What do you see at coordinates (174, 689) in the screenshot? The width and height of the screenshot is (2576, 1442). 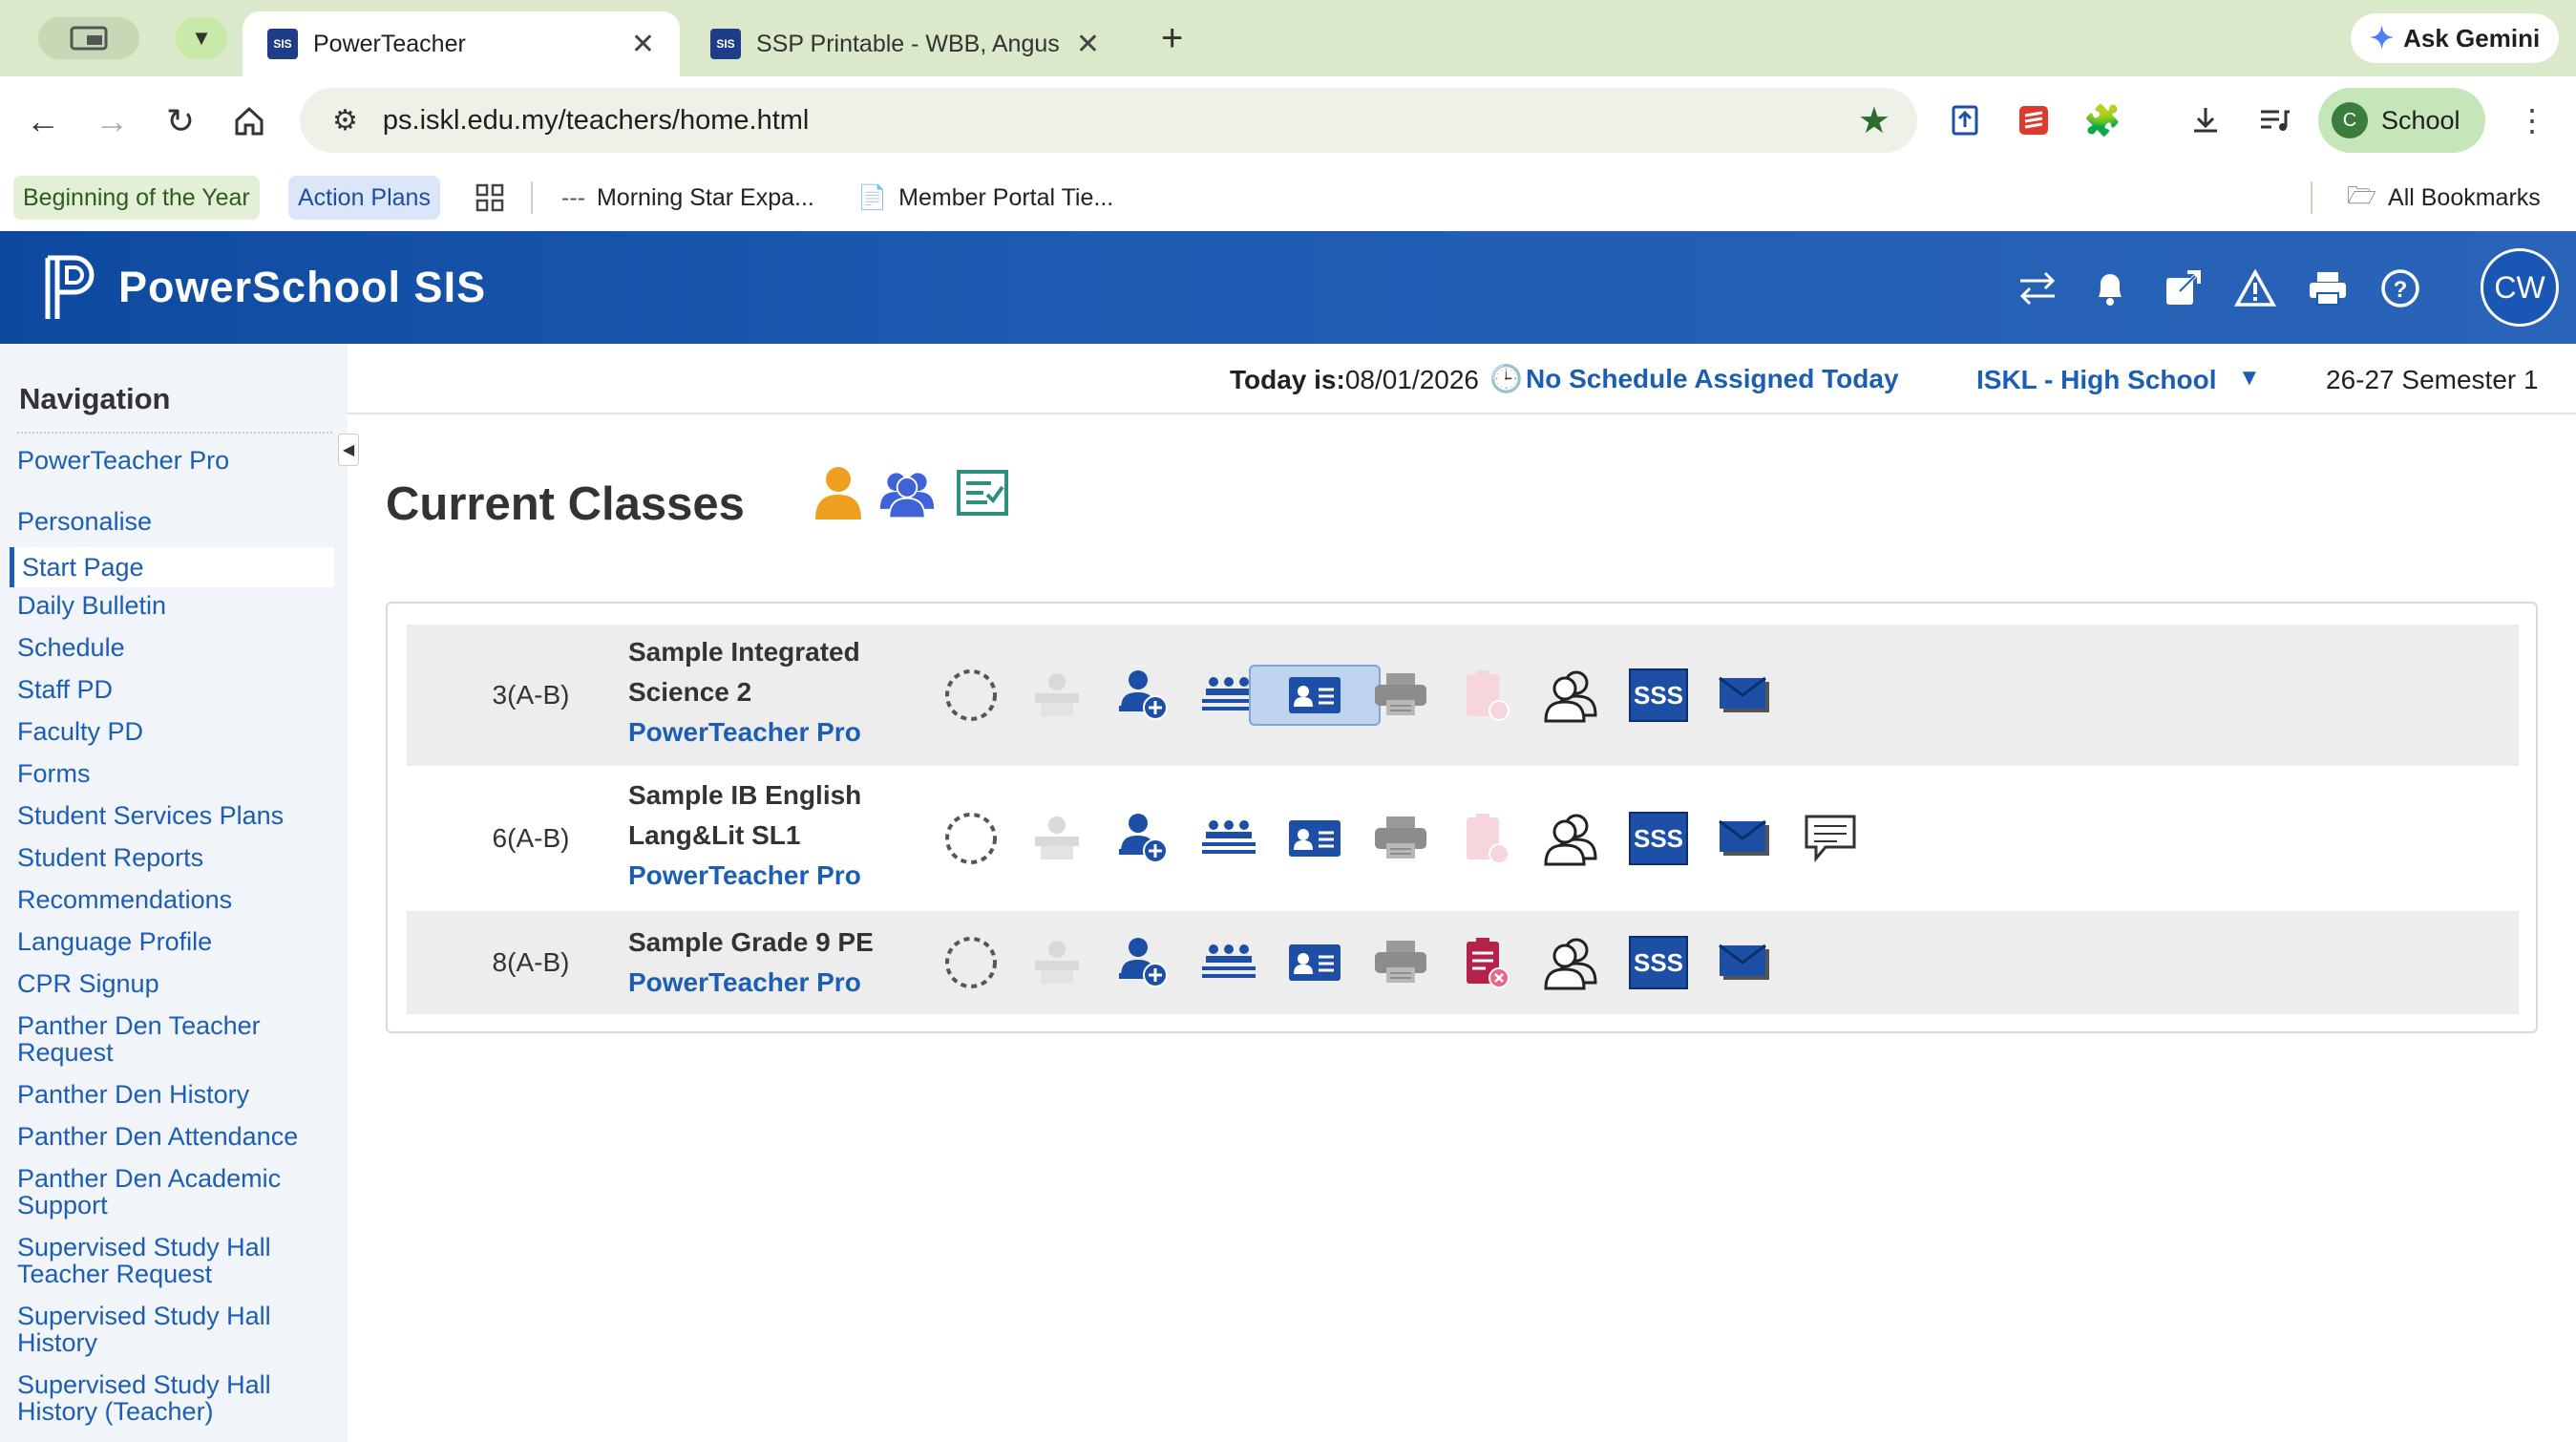 I see `sidebar-item-staff-pd: Staff PD` at bounding box center [174, 689].